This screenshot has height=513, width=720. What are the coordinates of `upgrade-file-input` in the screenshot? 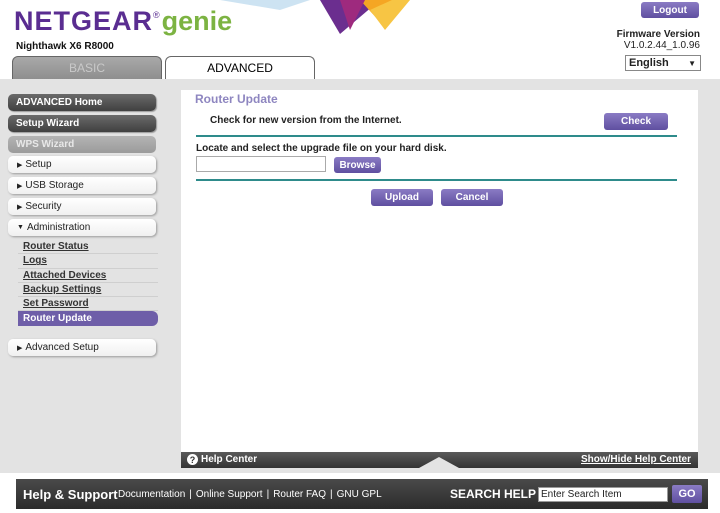 It's located at (261, 164).